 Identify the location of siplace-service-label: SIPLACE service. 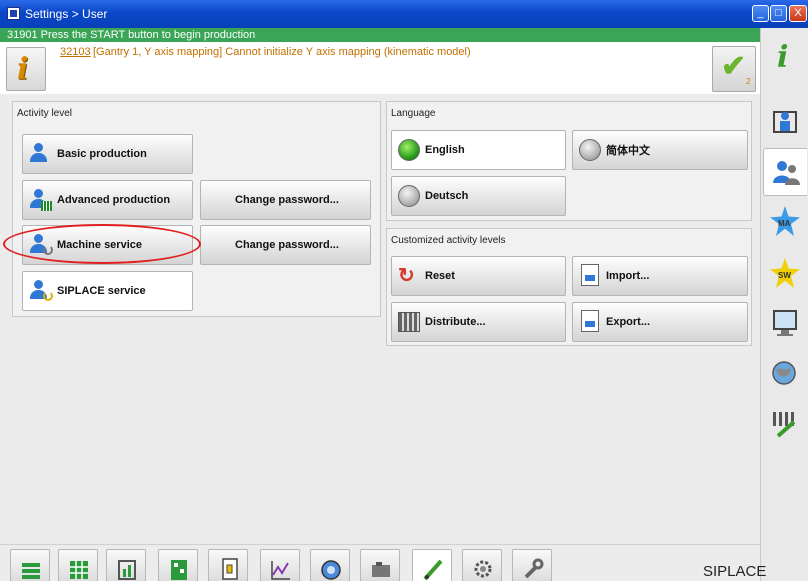
(101, 291).